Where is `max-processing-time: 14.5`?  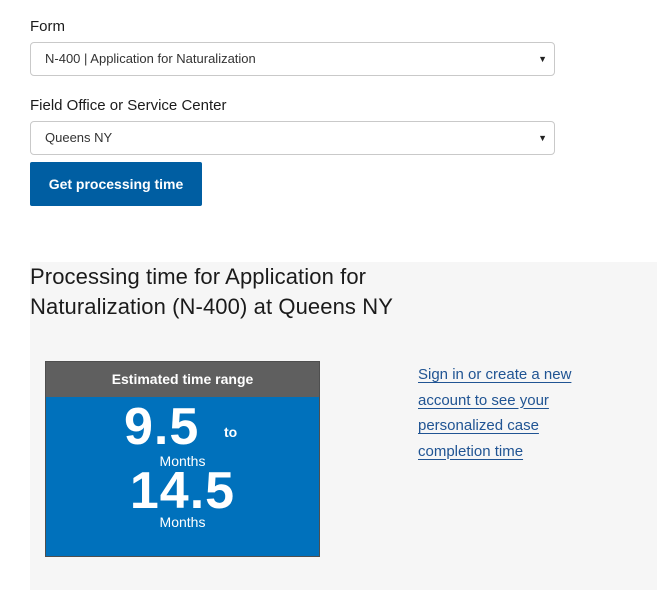
max-processing-time: 14.5 is located at coordinates (182, 491).